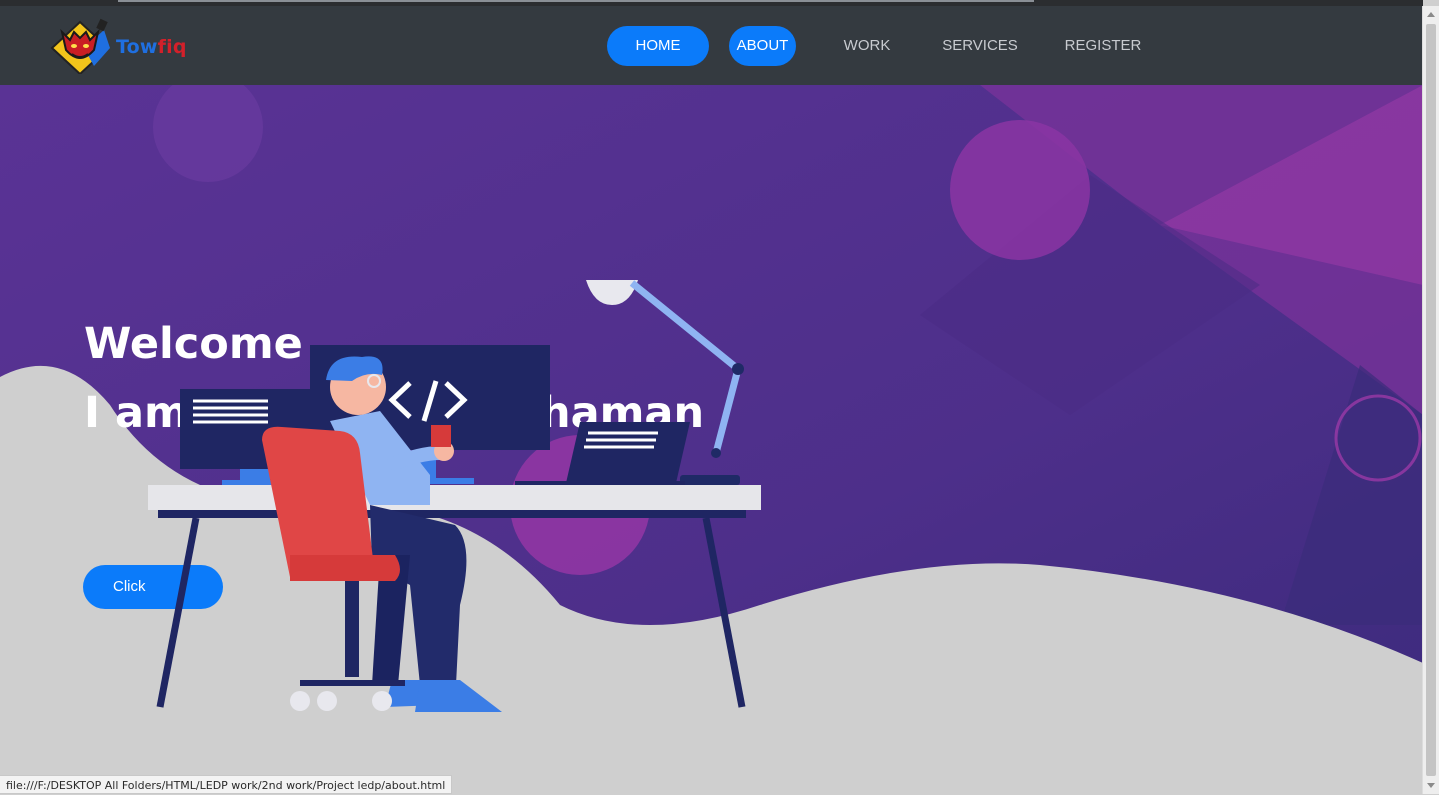  Describe the element at coordinates (711, 45) in the screenshot. I see `navbar: Towfiq HOME ABOUT WORK SERVICES REGISTER` at that location.